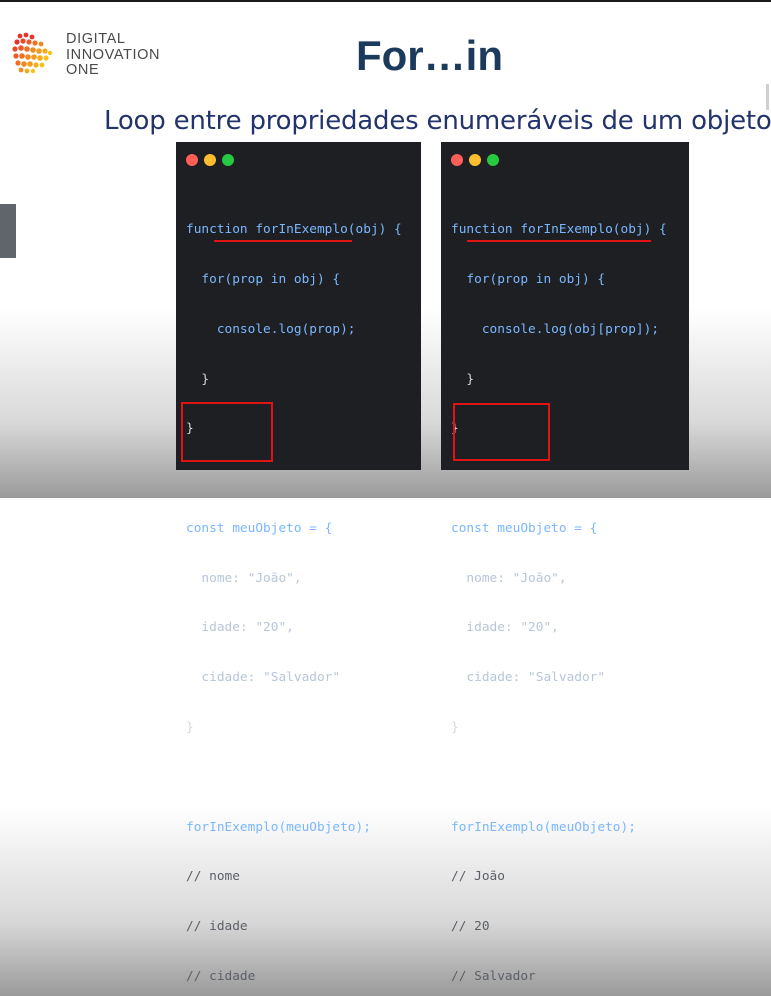 This screenshot has width=771, height=996. I want to click on code-output-line: // 20, so click(470, 927).